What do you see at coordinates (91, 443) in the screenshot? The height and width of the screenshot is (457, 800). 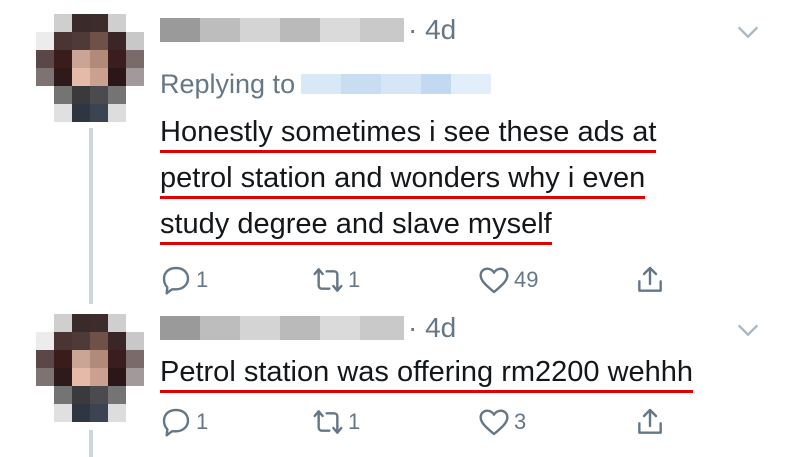 I see `thread-line-bottom` at bounding box center [91, 443].